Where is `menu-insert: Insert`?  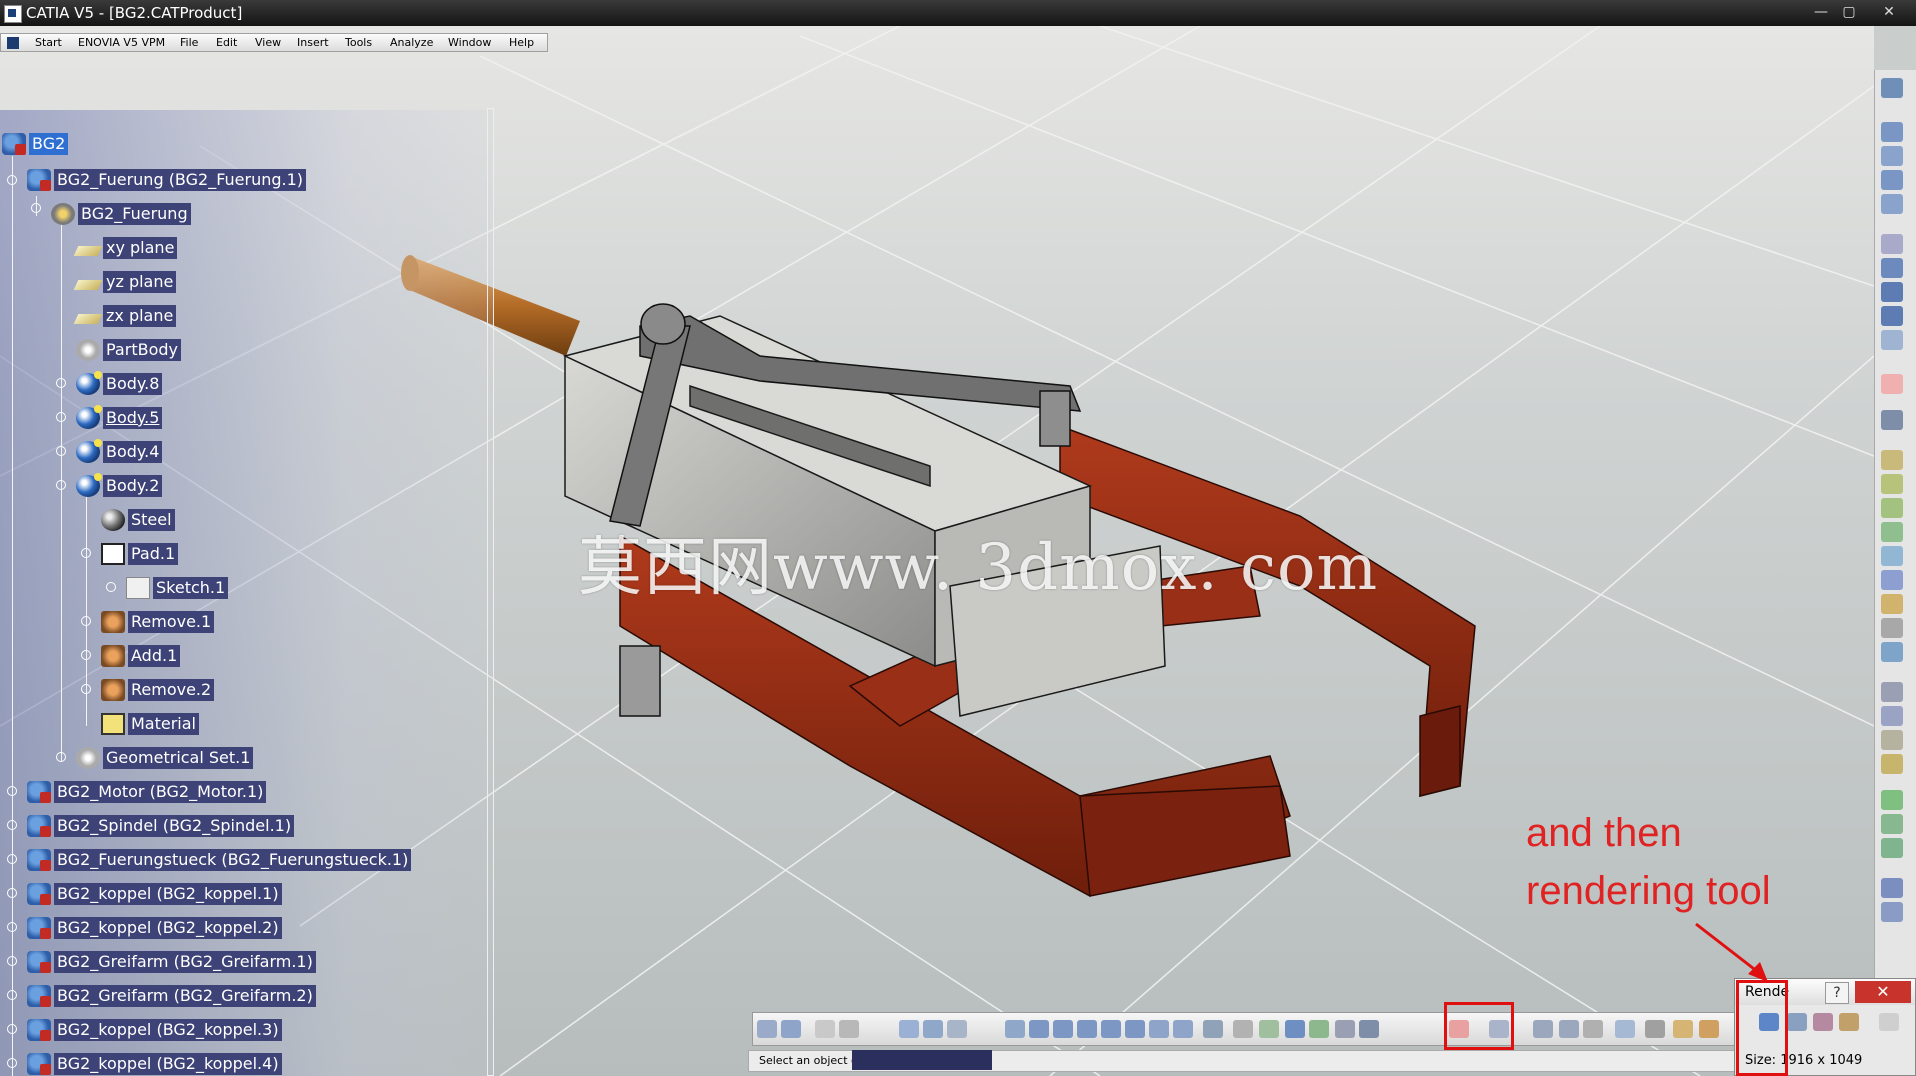 menu-insert: Insert is located at coordinates (313, 42).